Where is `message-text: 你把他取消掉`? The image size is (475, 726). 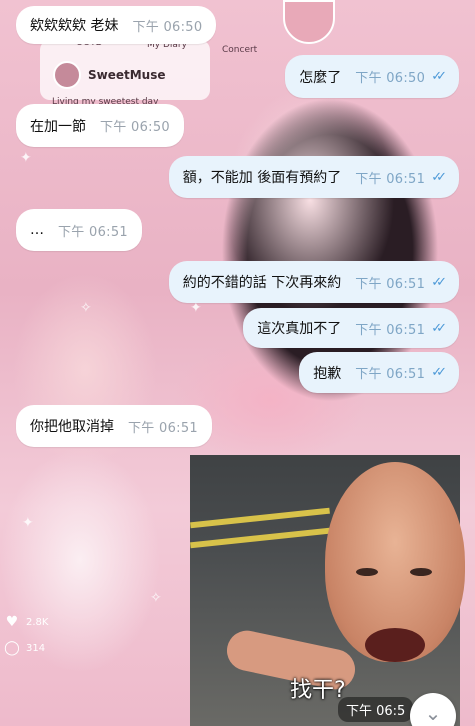
message-text: 你把他取消掉 is located at coordinates (72, 427).